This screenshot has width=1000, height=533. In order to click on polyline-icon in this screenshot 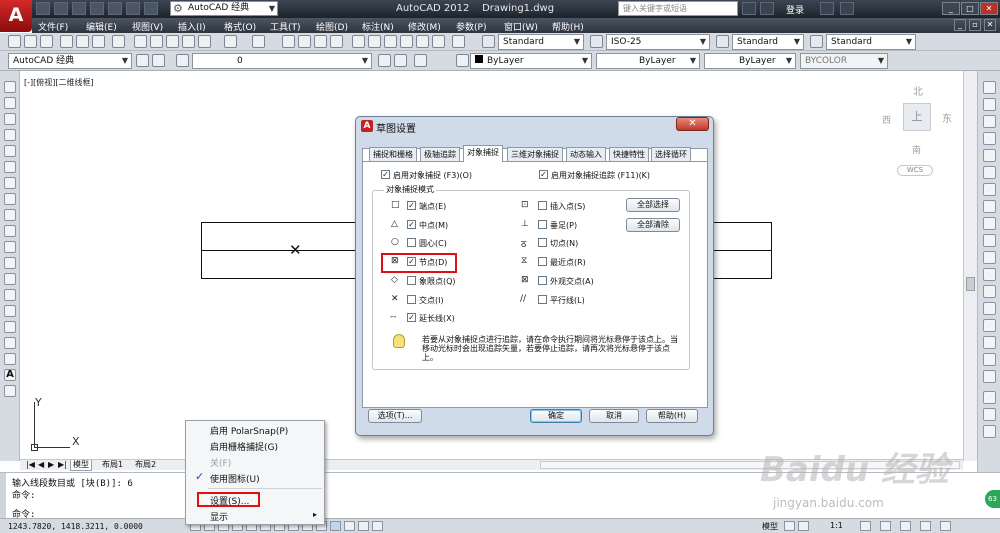, I will do `click(10, 119)`.